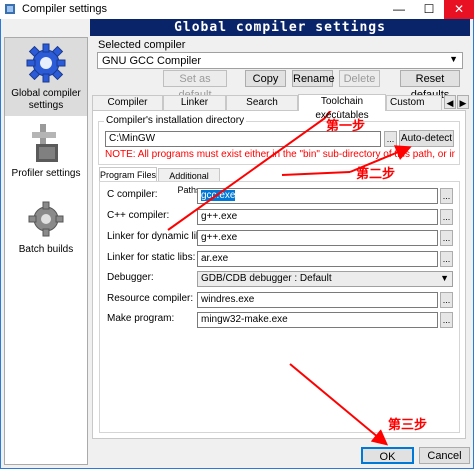 The image size is (474, 469). I want to click on cancel-button: Cancel, so click(444, 455).